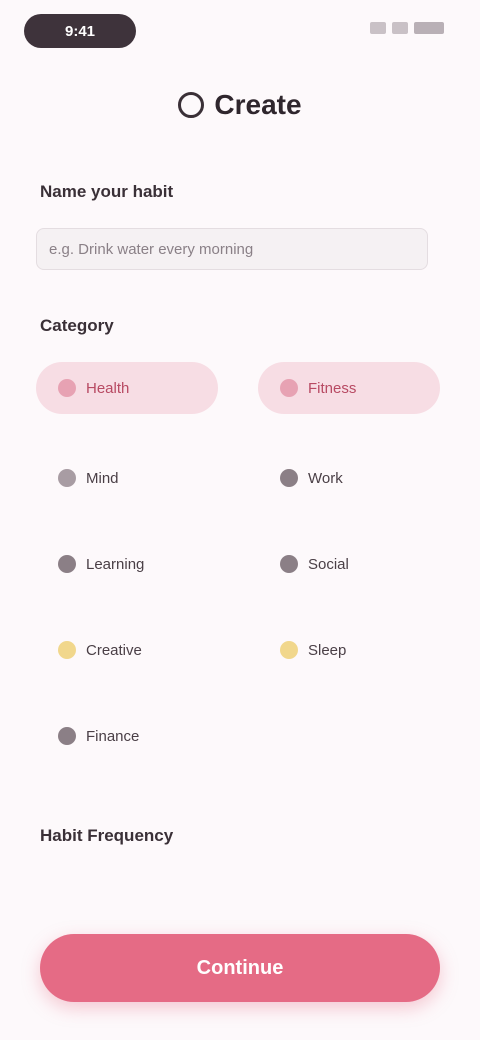  Describe the element at coordinates (107, 835) in the screenshot. I see `frequency-section-title: Habit Frequency` at that location.